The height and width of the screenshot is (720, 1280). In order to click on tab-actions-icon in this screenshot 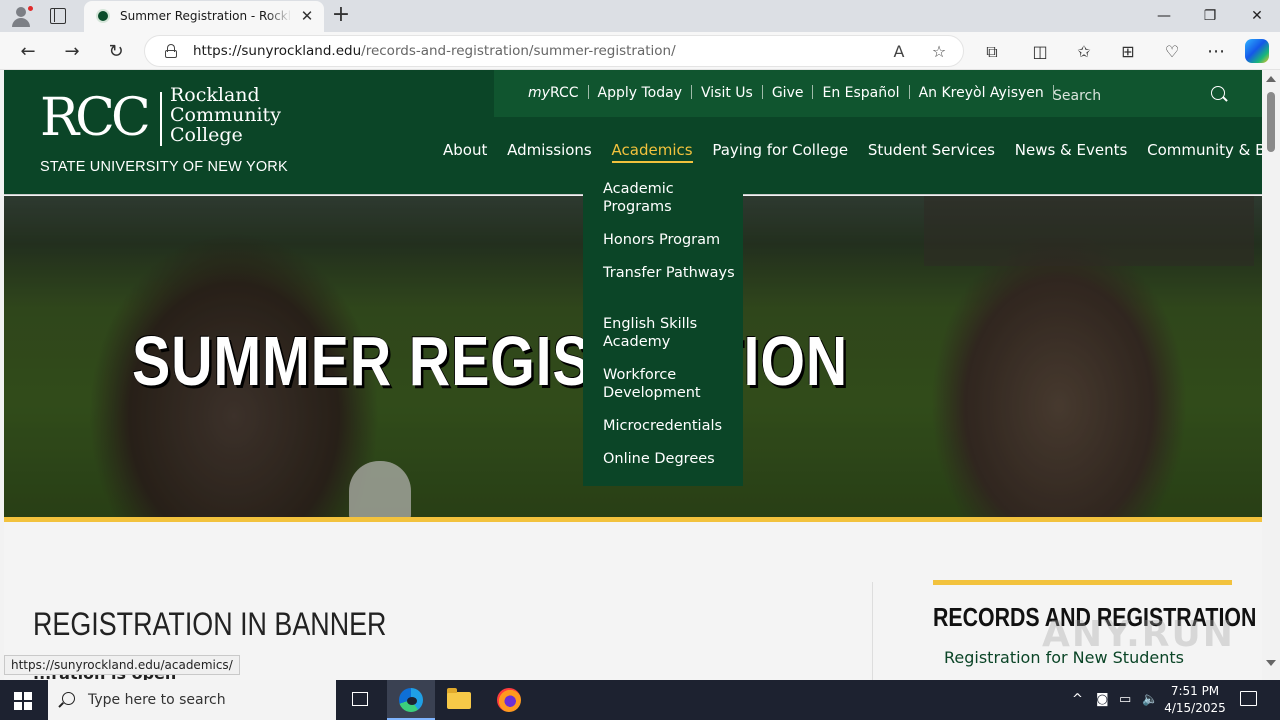, I will do `click(58, 16)`.